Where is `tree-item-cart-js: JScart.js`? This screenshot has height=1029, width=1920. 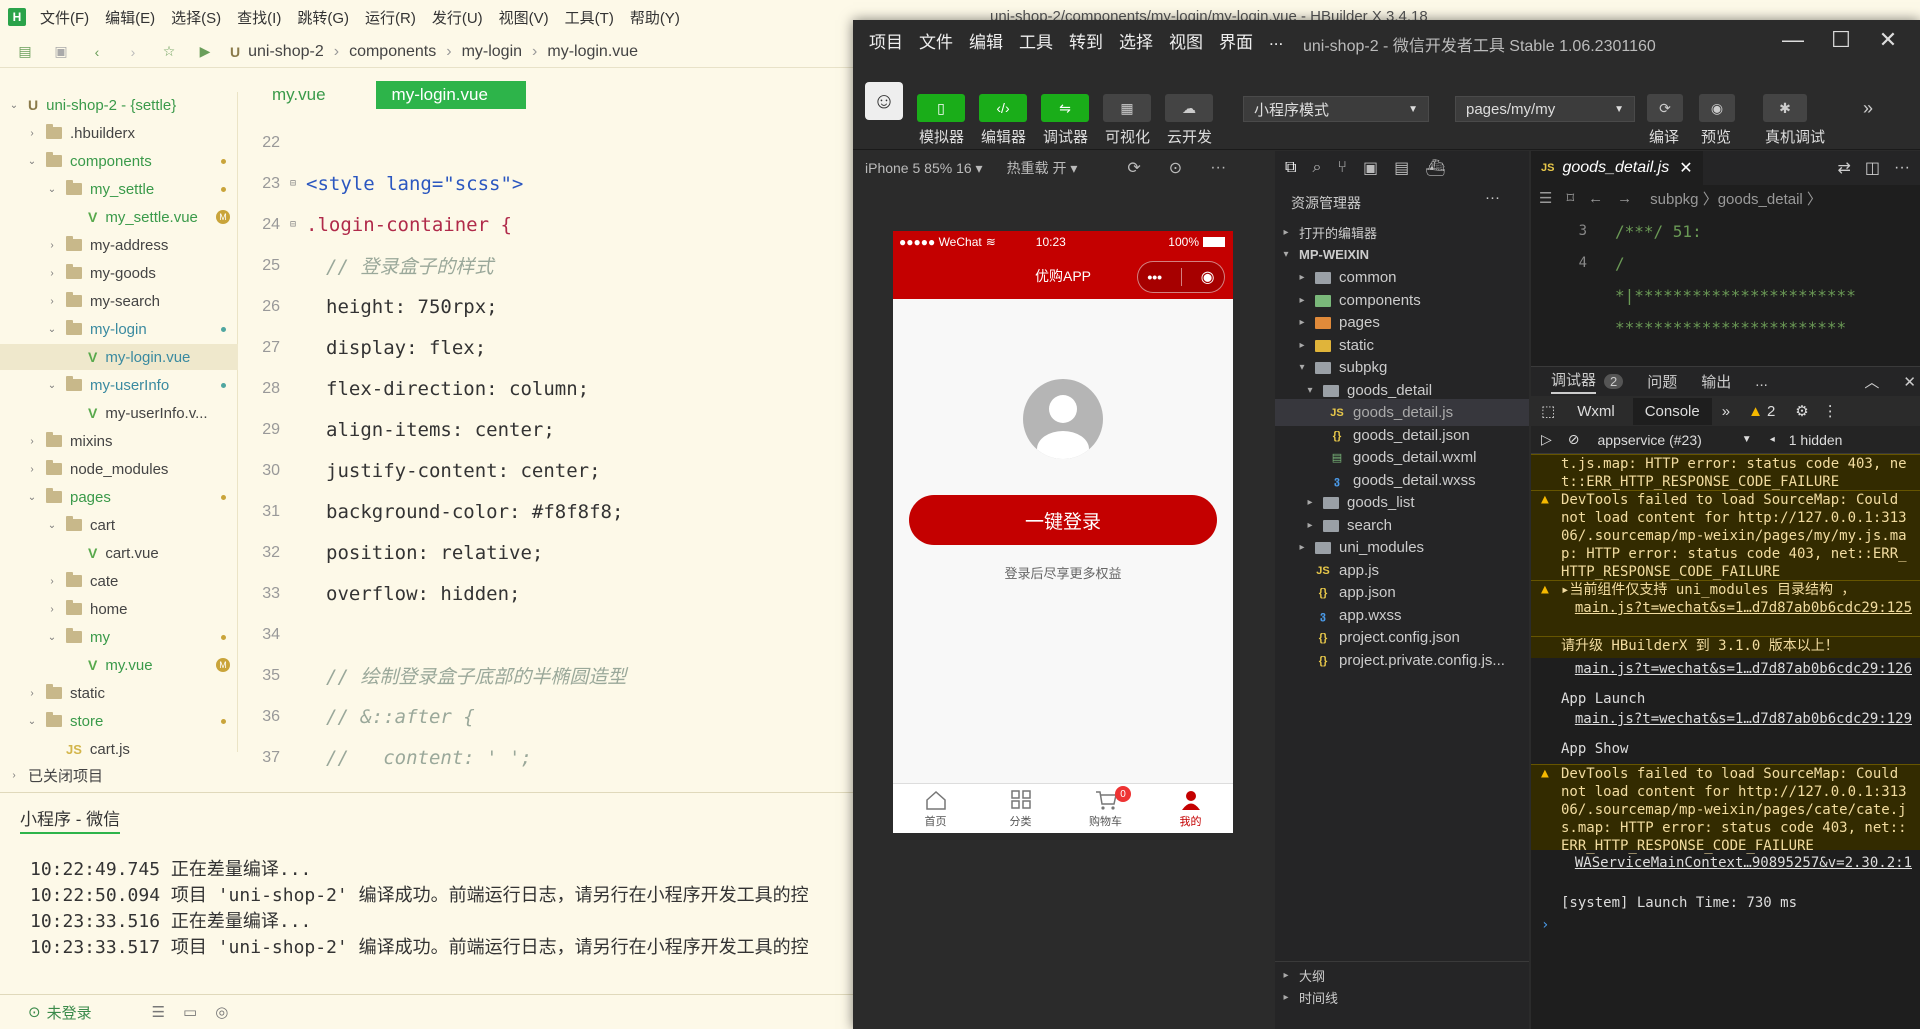
tree-item-cart-js: JScart.js is located at coordinates (119, 749).